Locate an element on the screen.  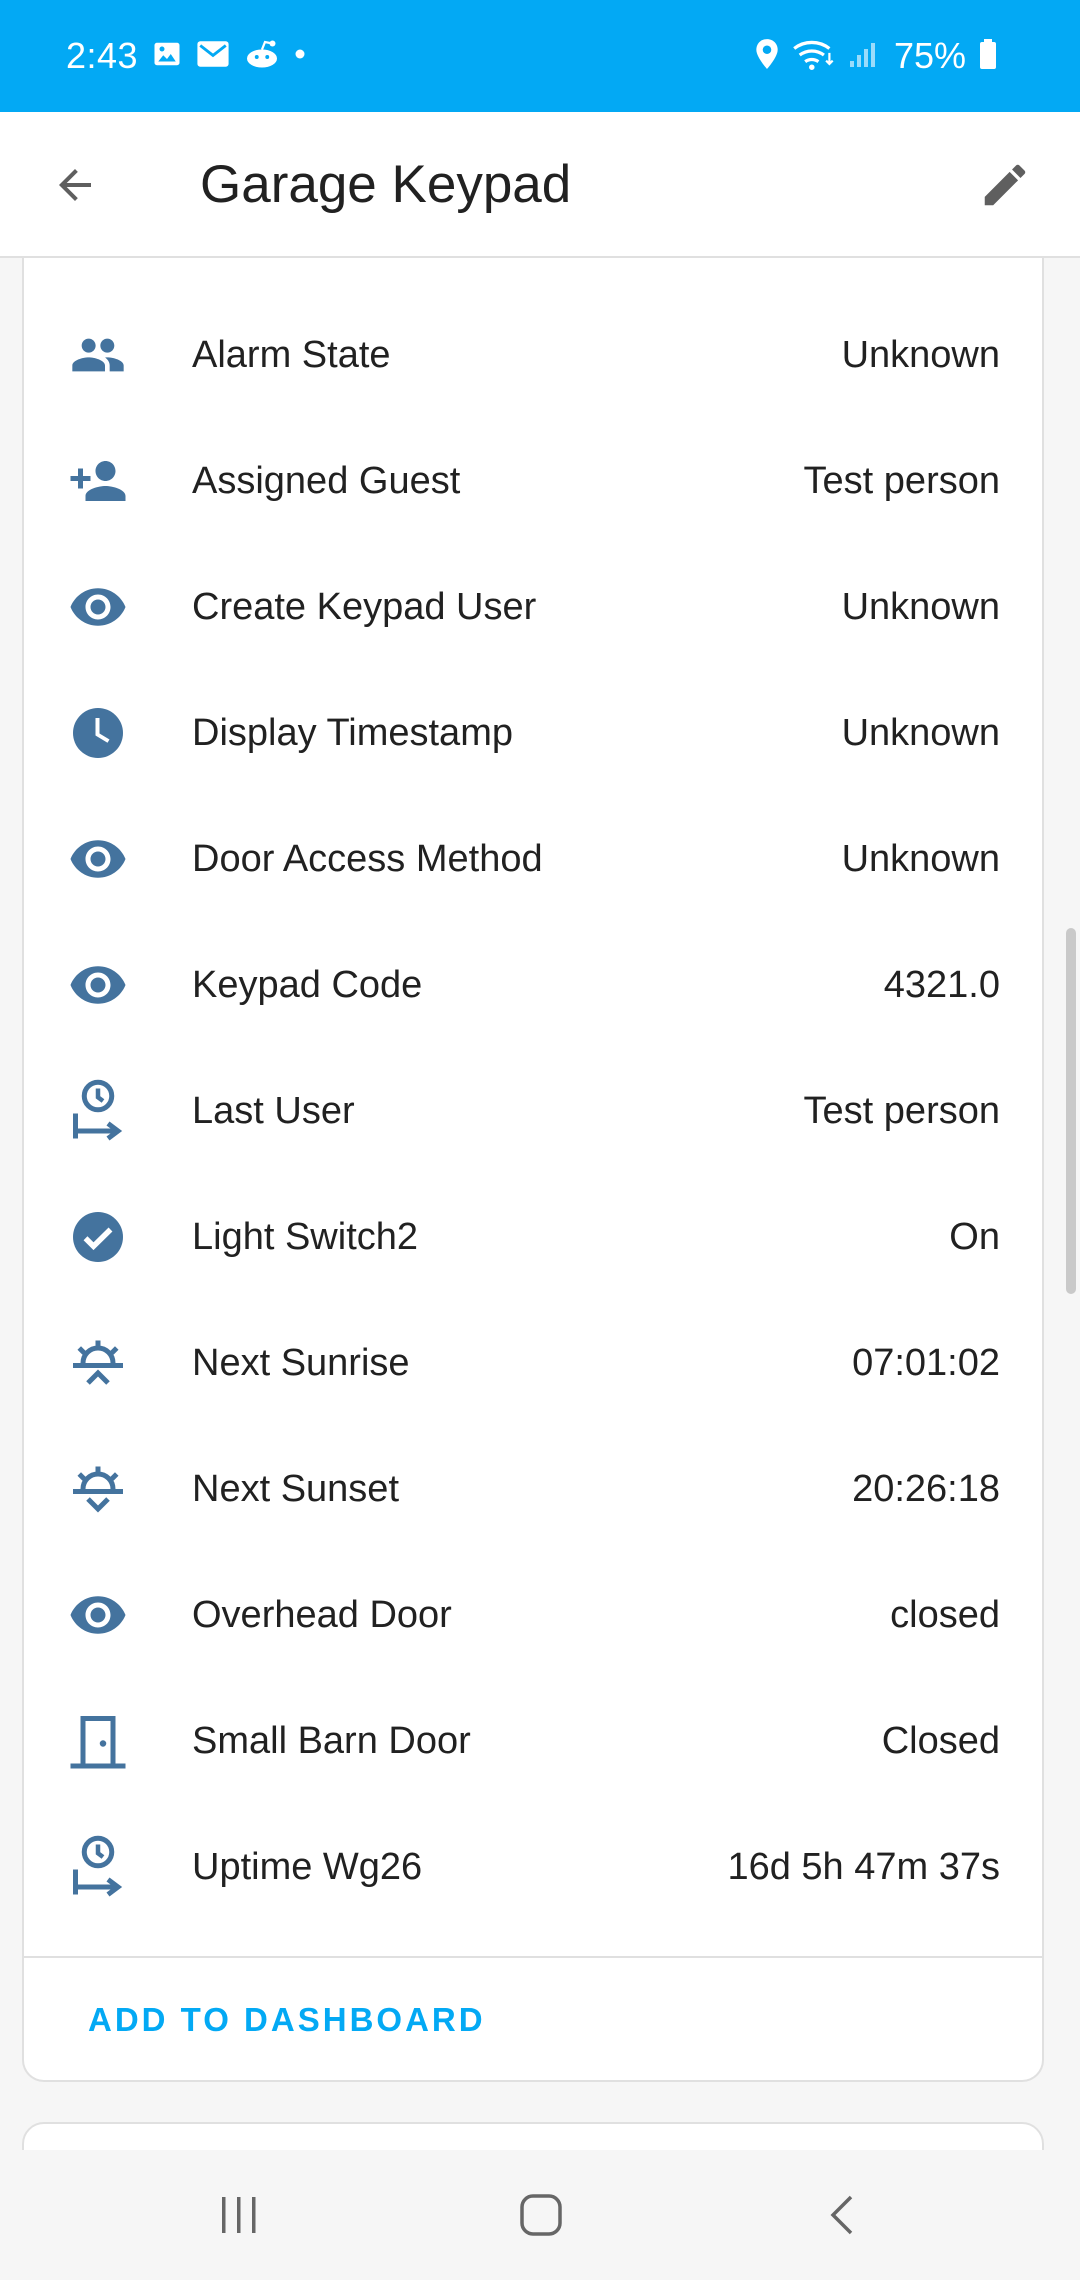
entity-name: Keypad Code is located at coordinates (307, 984).